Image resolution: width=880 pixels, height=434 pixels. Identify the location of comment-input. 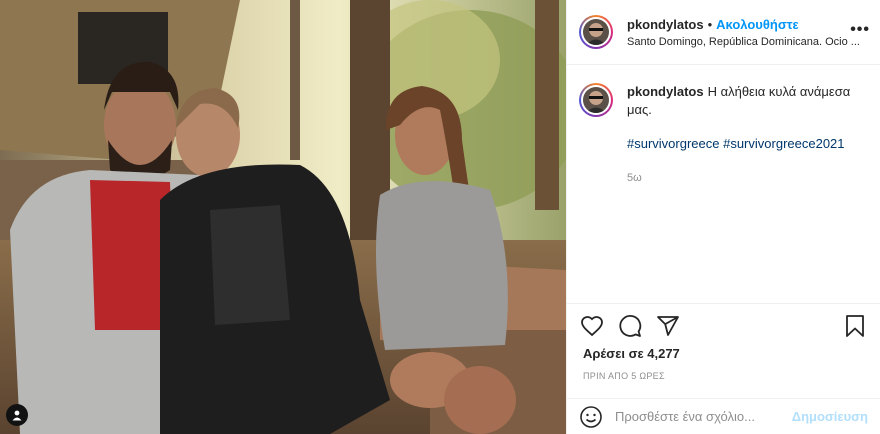
(703, 416).